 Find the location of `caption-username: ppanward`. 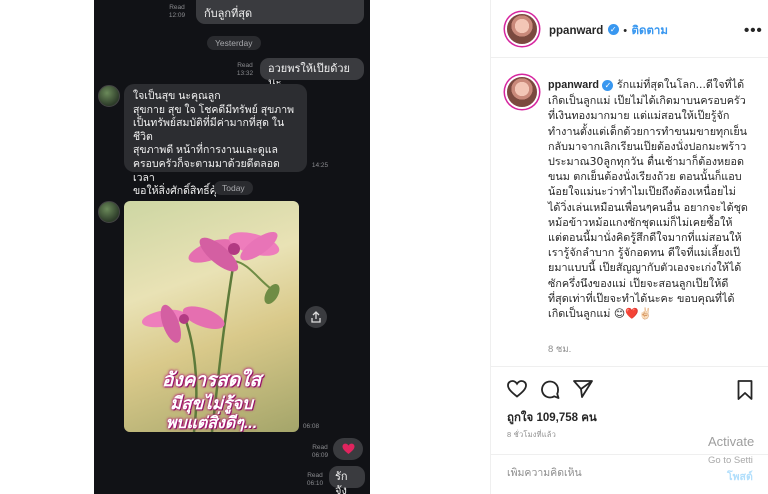

caption-username: ppanward is located at coordinates (573, 85).